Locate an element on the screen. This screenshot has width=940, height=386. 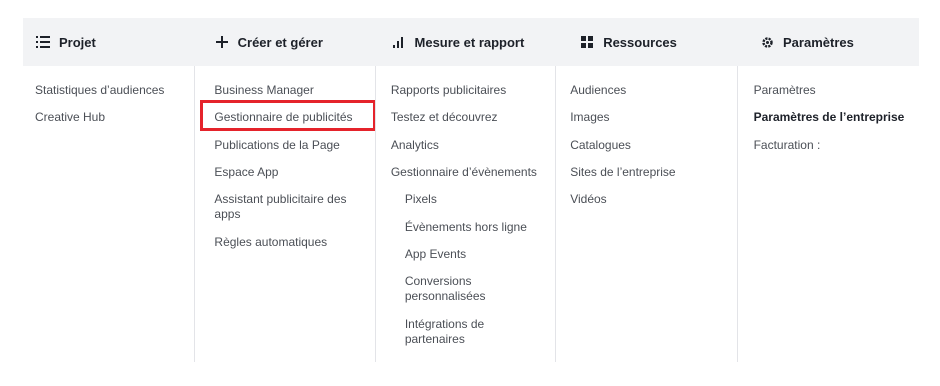
menu-item-images: Images is located at coordinates (589, 117).